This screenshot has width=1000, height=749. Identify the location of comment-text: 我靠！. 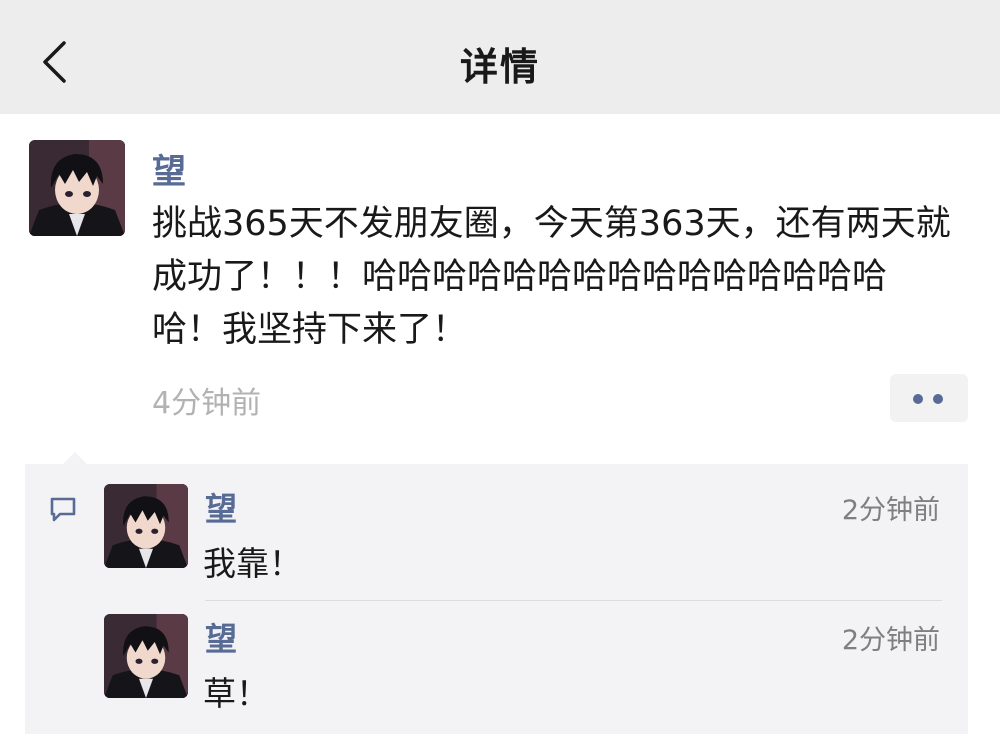
(252, 561).